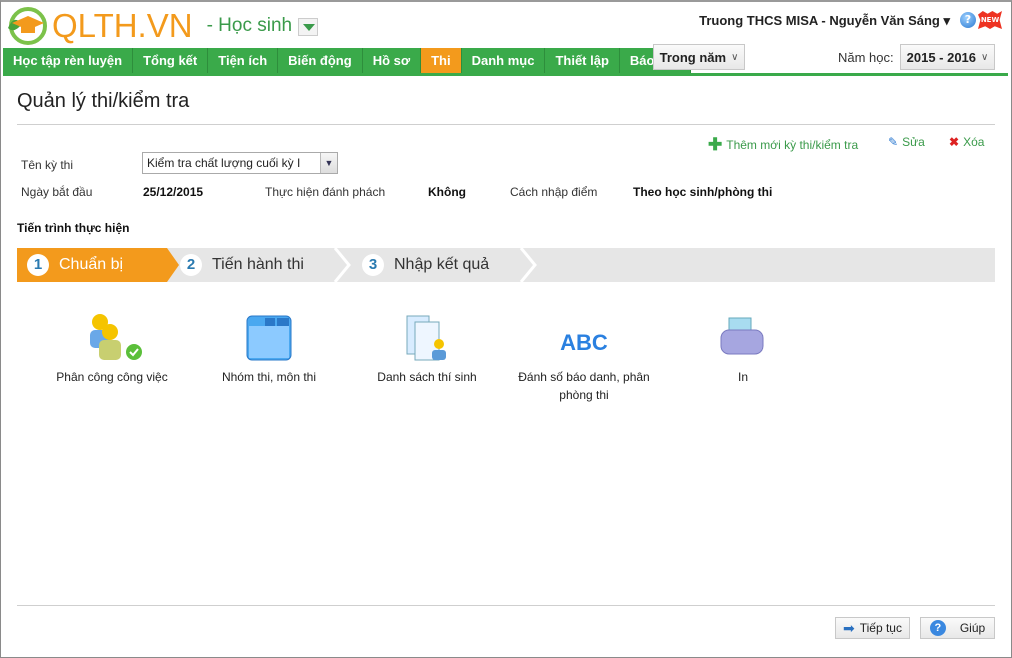 Image resolution: width=1012 pixels, height=658 pixels. Describe the element at coordinates (27, 26) in the screenshot. I see `graduation-cap-logo-icon` at that location.